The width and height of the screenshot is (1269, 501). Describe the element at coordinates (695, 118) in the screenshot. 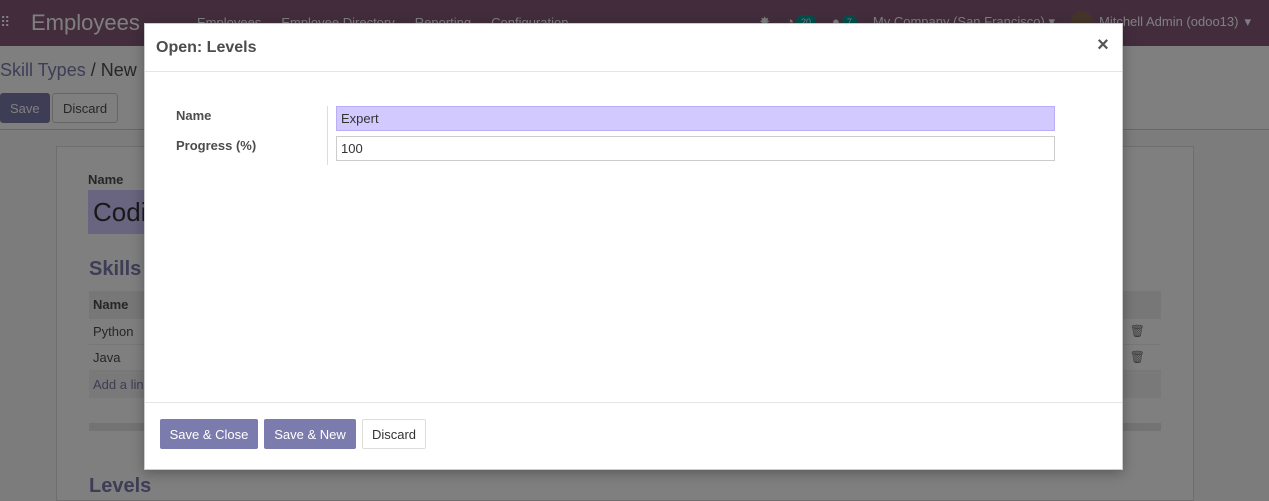

I see `level-name-input` at that location.